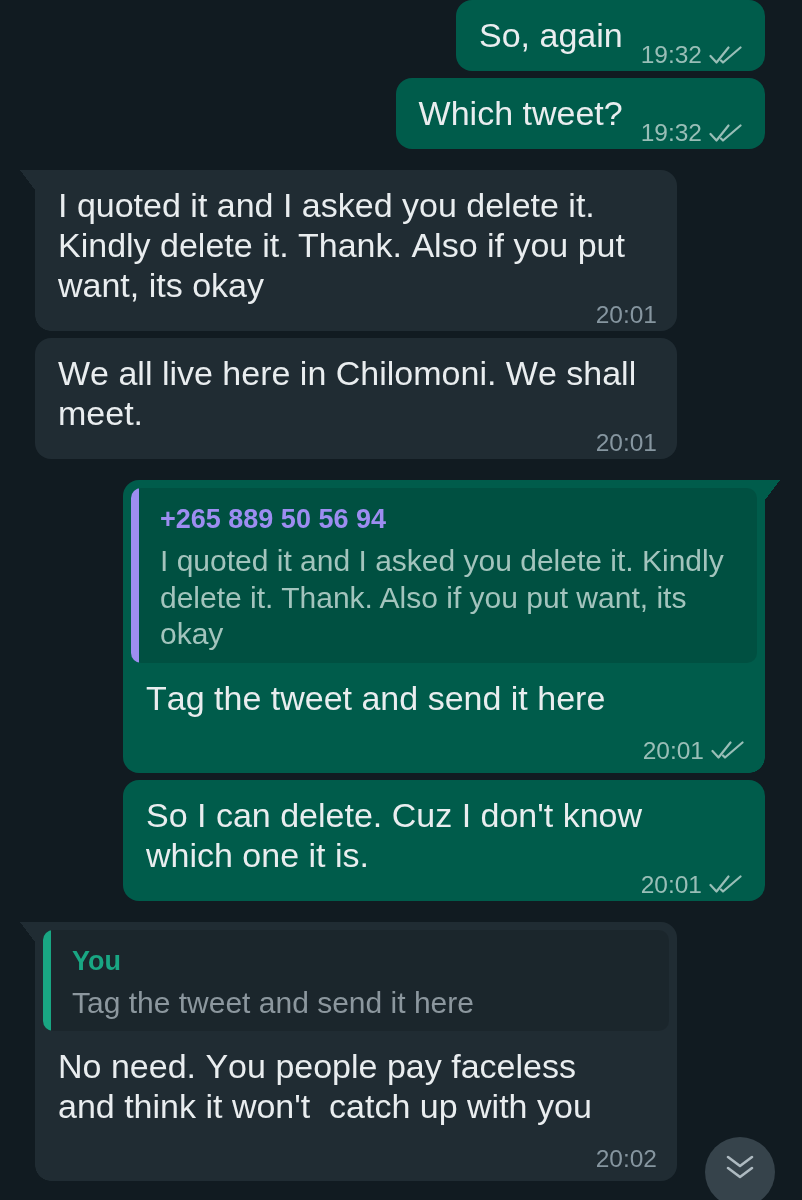 This screenshot has height=1200, width=802. What do you see at coordinates (97, 960) in the screenshot?
I see `quote-author: You` at bounding box center [97, 960].